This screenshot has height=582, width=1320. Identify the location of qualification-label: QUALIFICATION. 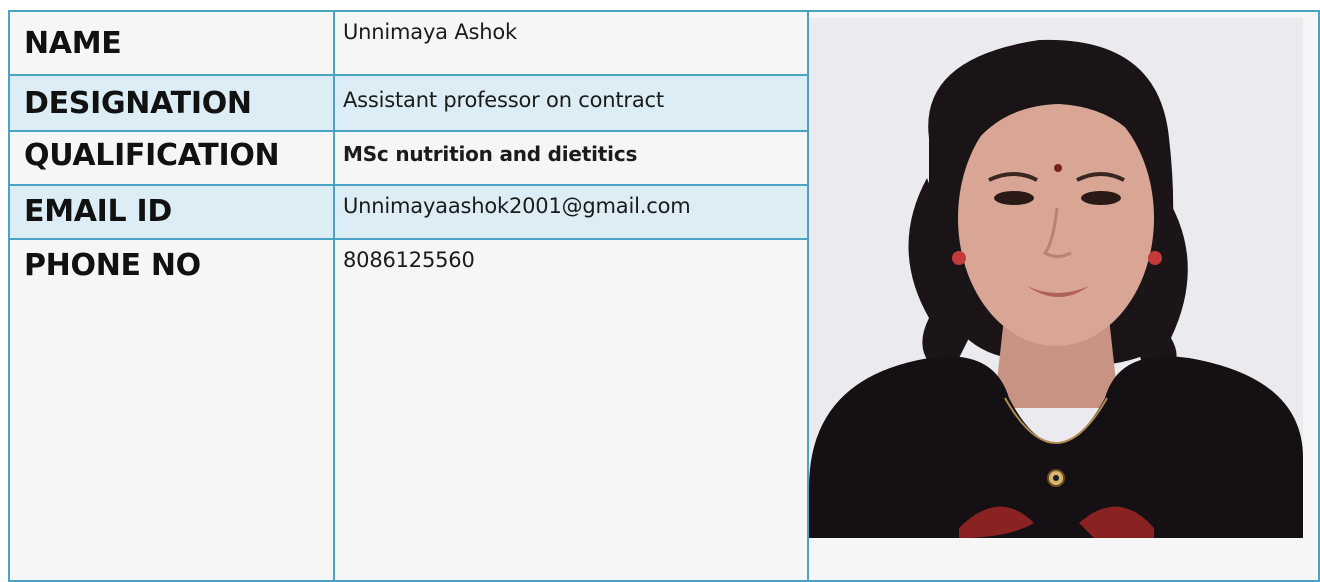
(152, 155).